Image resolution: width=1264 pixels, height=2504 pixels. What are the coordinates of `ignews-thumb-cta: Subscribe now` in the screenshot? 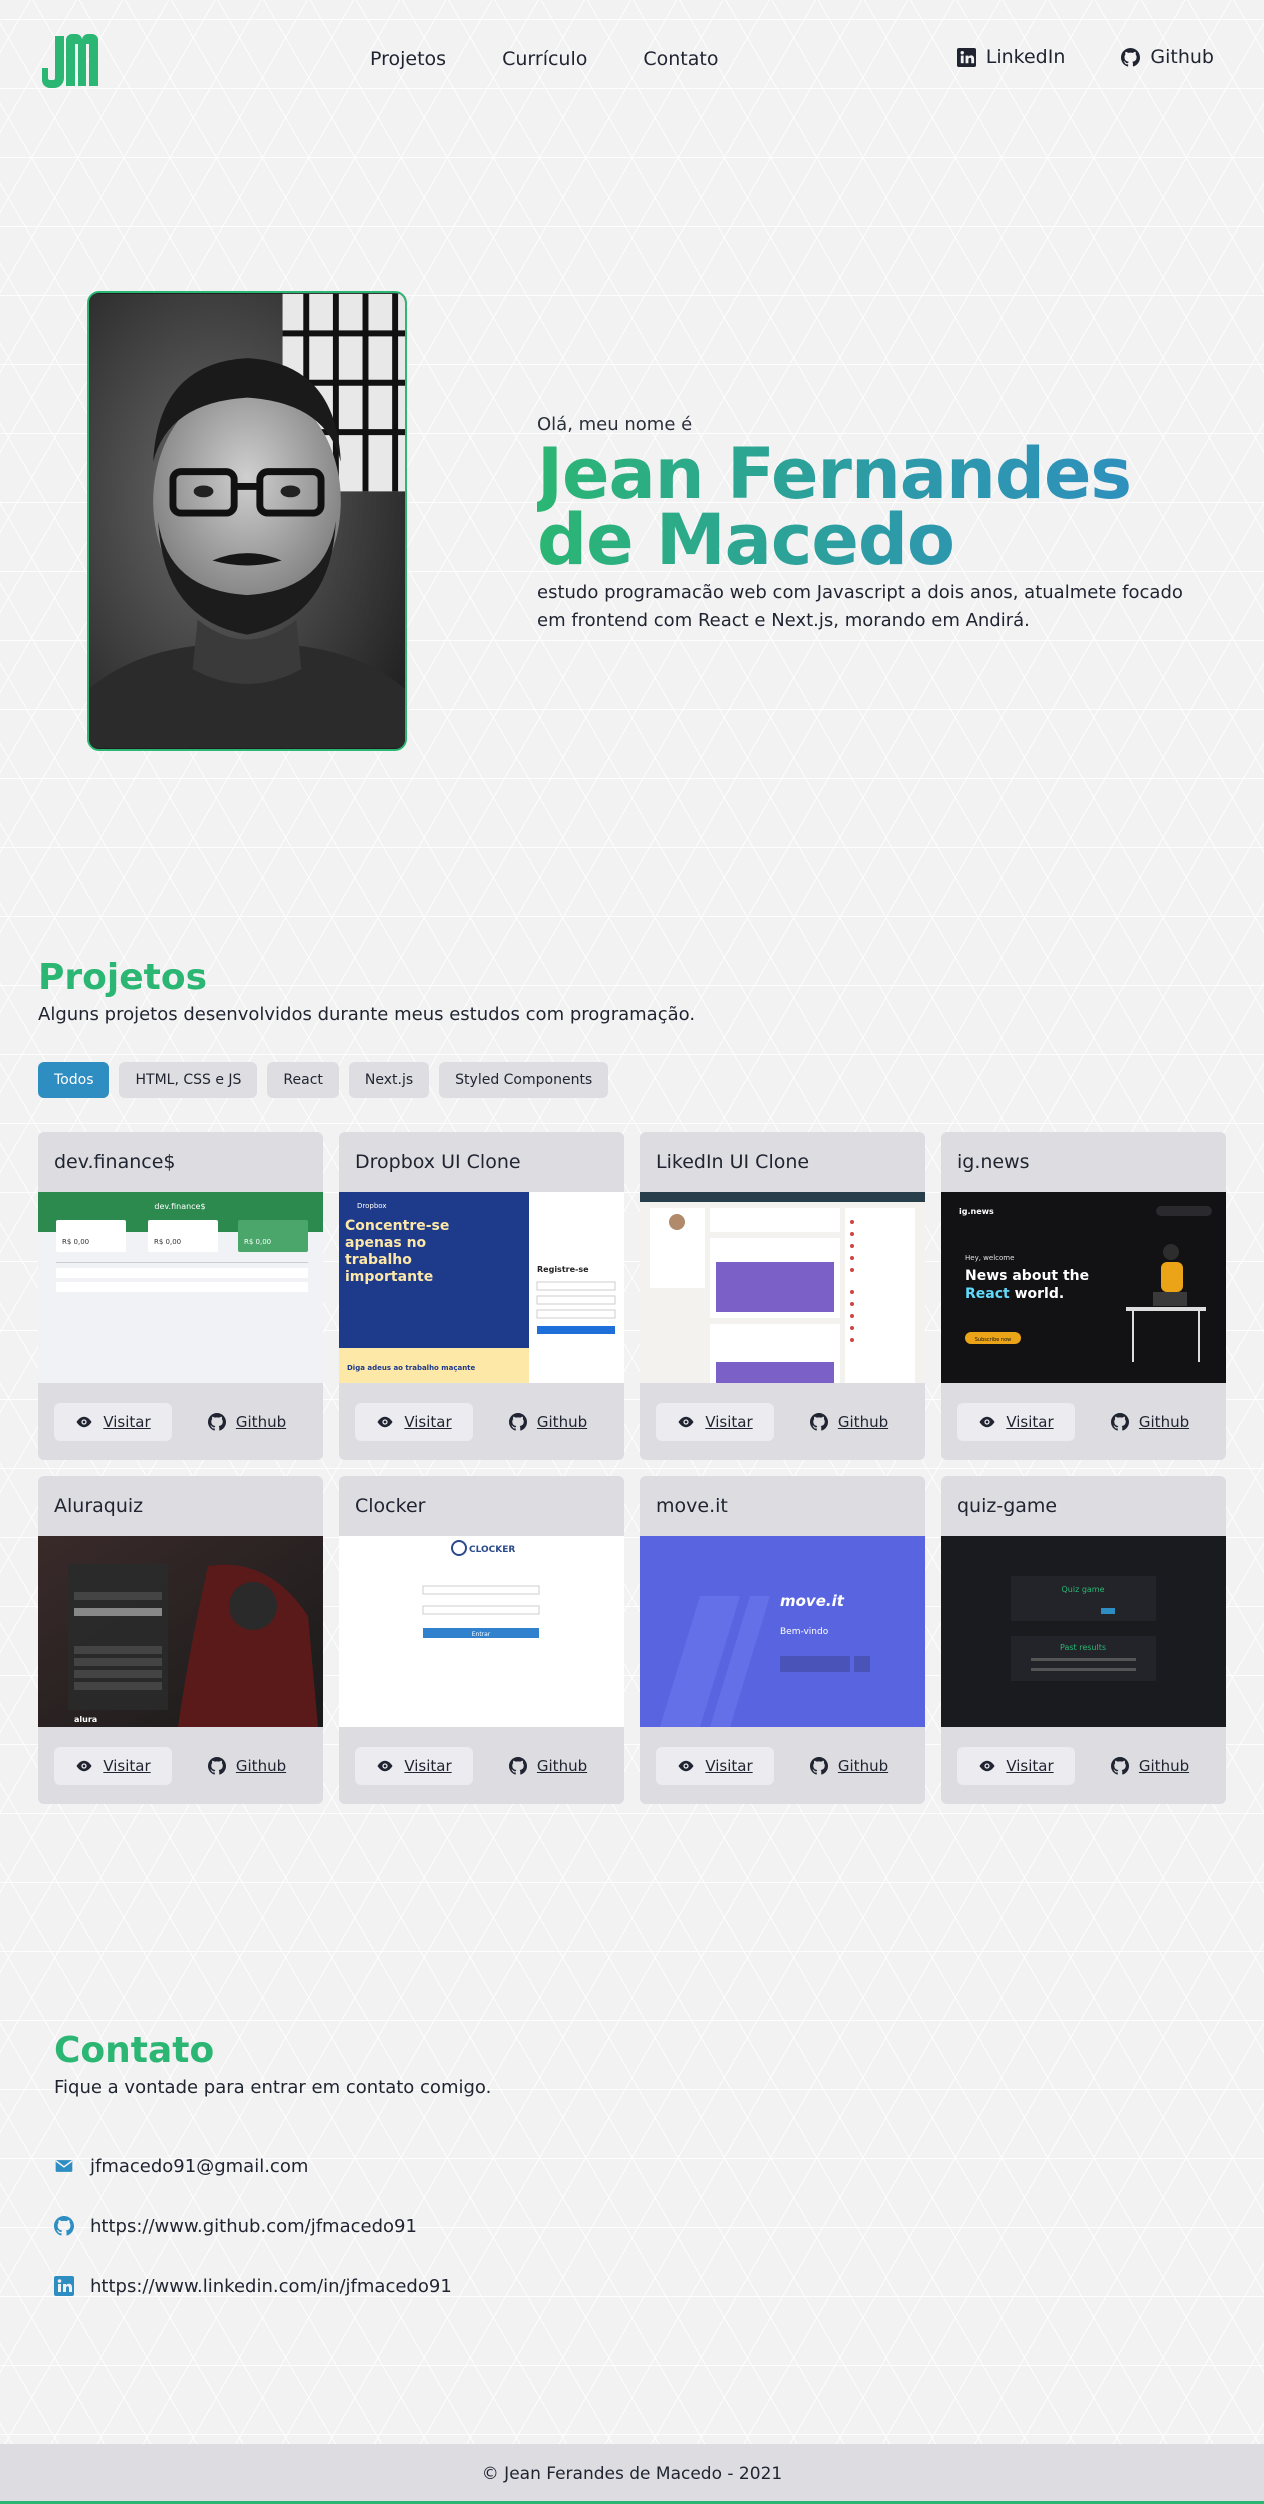 It's located at (993, 1340).